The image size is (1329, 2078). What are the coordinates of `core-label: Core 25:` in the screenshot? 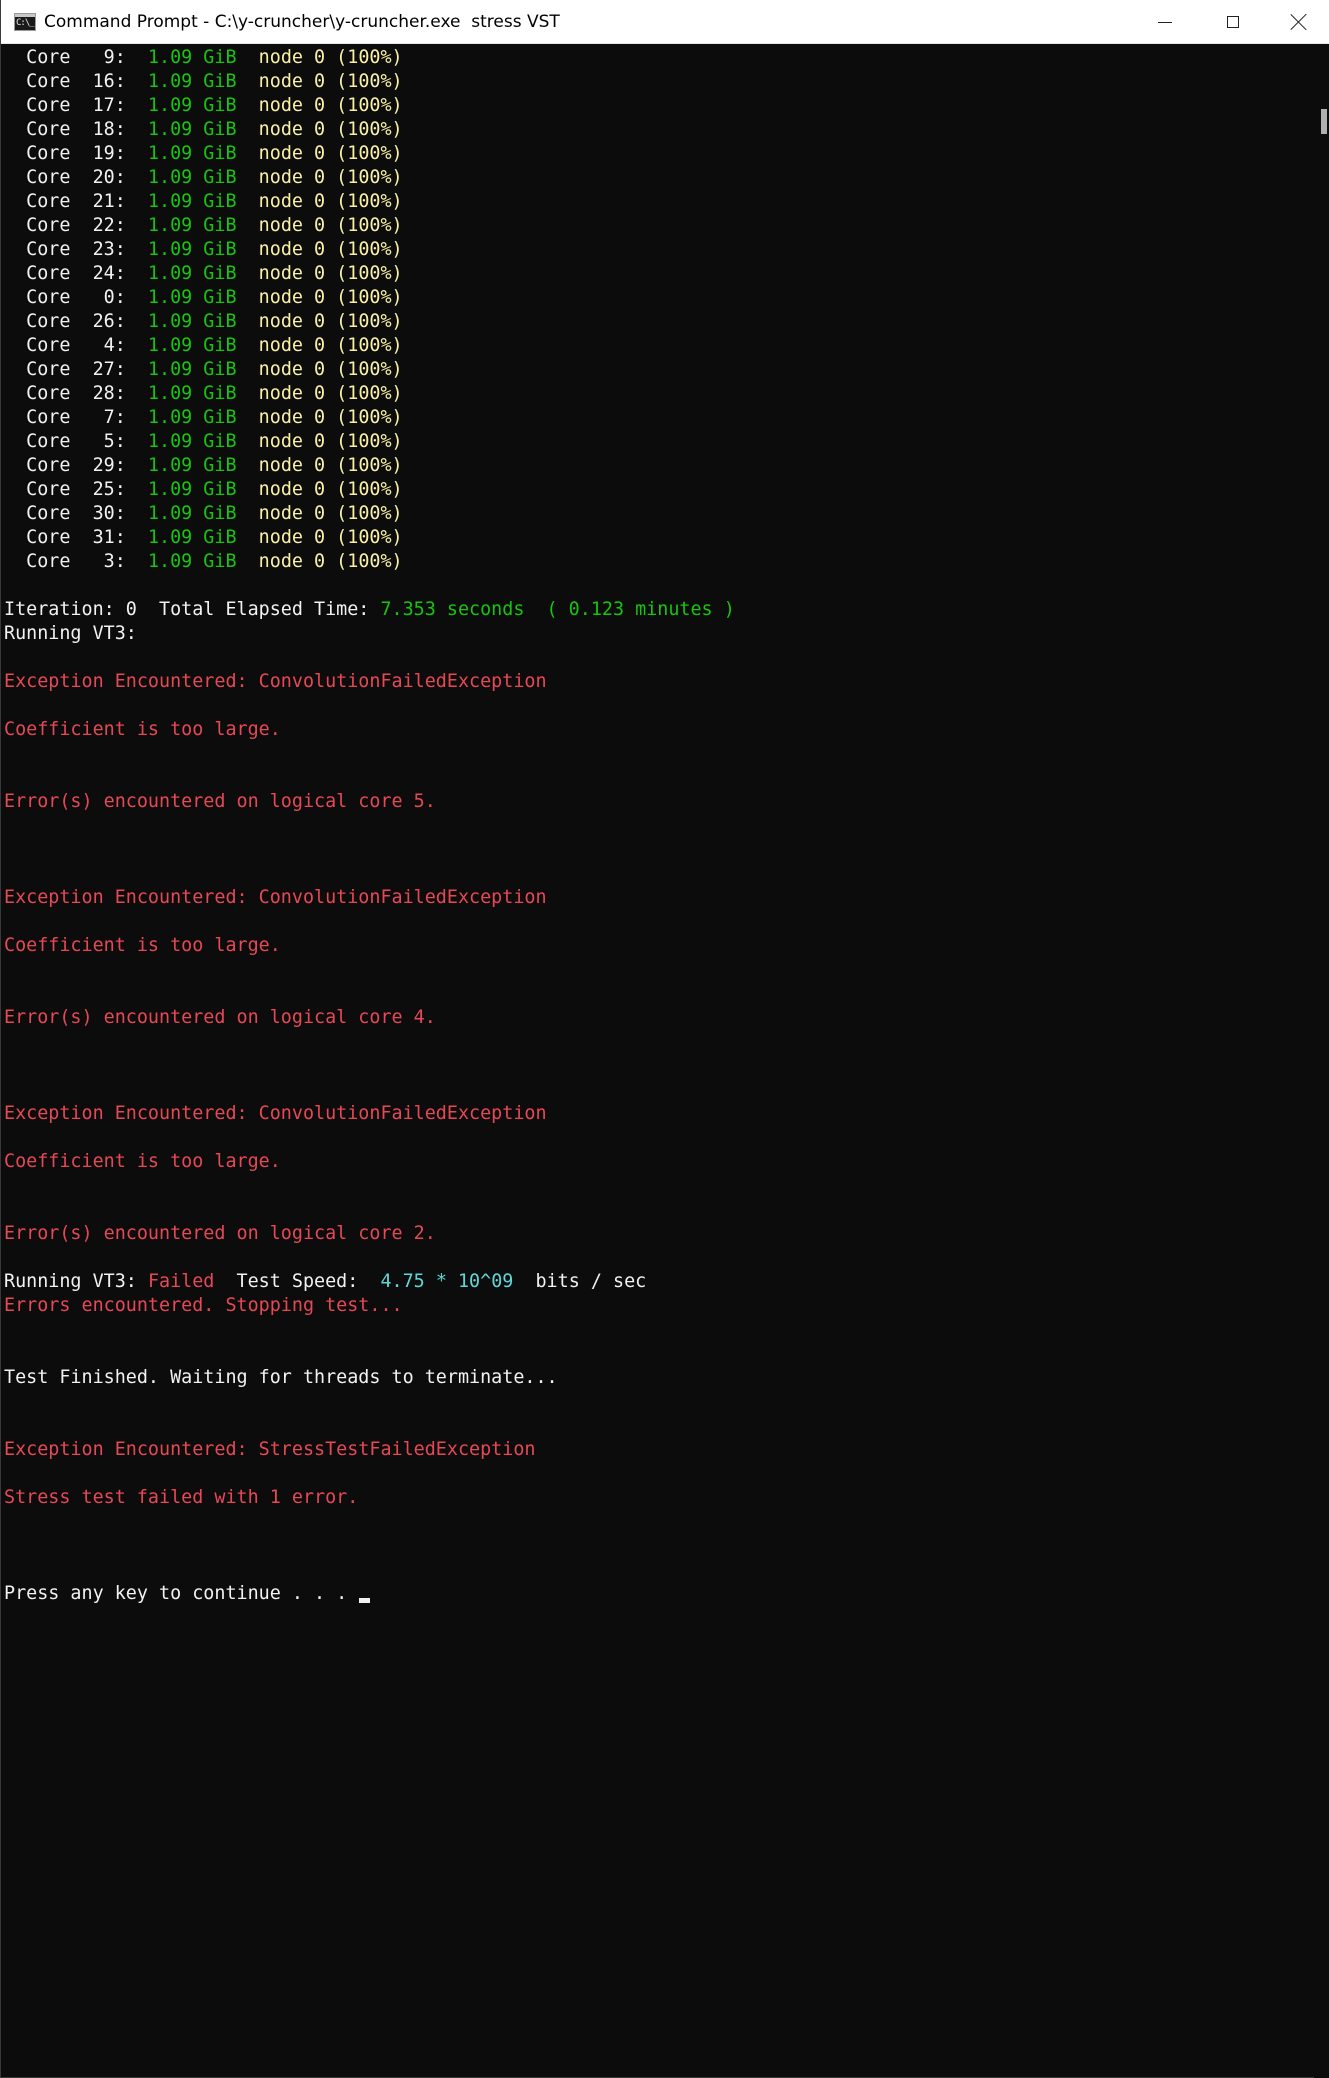 It's located at (76, 489).